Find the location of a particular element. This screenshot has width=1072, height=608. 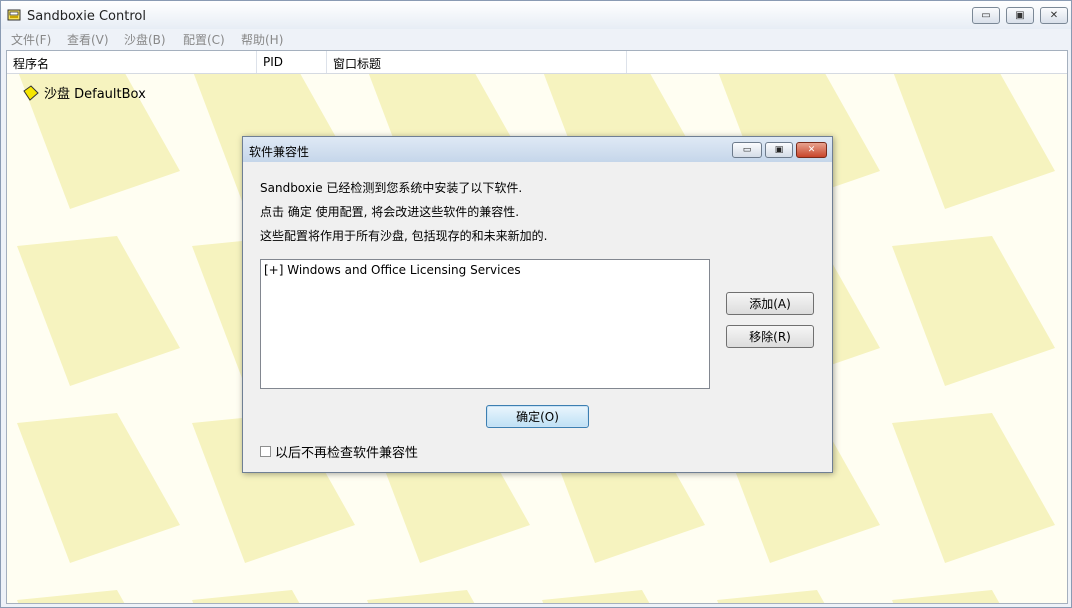

dont-check-again-checkbox is located at coordinates (265, 451).